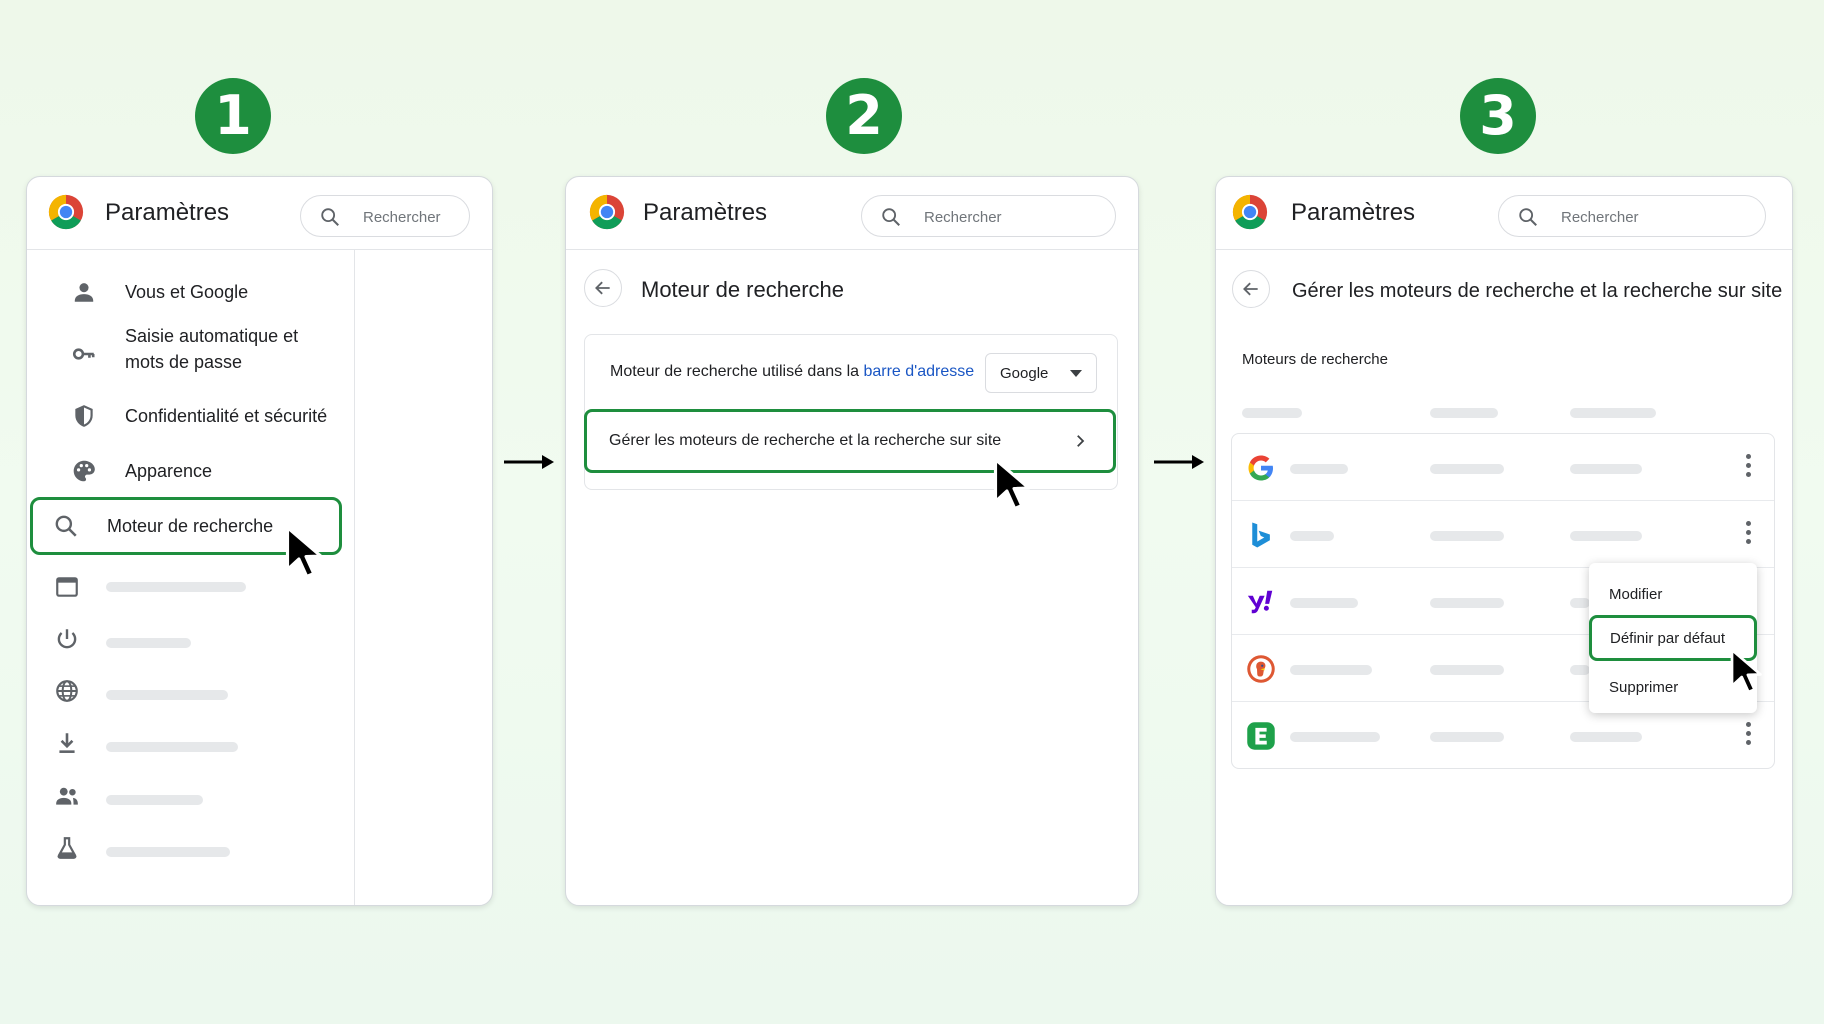 The height and width of the screenshot is (1024, 1824). What do you see at coordinates (1498, 116) in the screenshot?
I see `step-3-badge: 3` at bounding box center [1498, 116].